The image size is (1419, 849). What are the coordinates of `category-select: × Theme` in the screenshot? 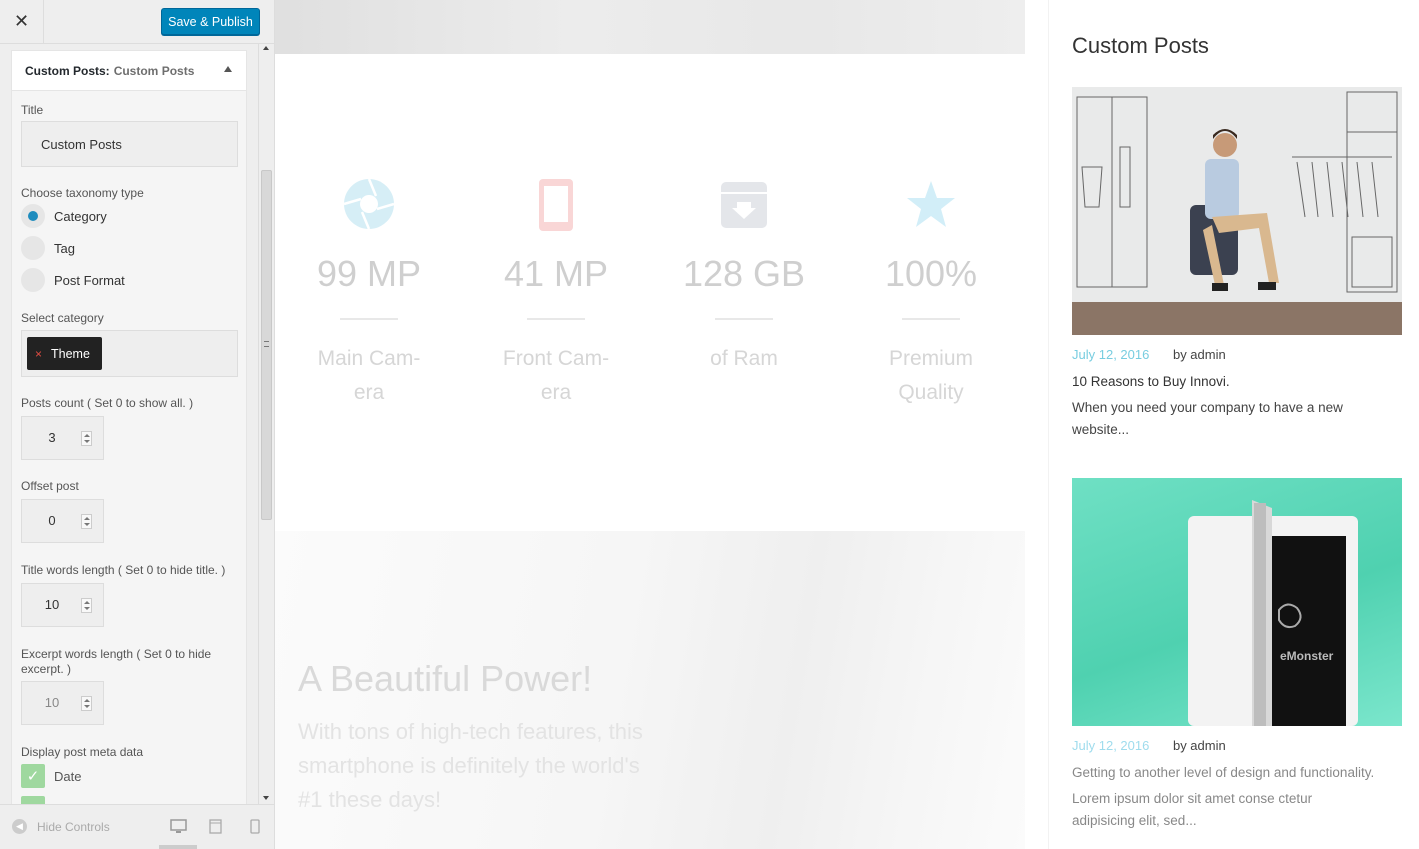 It's located at (129, 353).